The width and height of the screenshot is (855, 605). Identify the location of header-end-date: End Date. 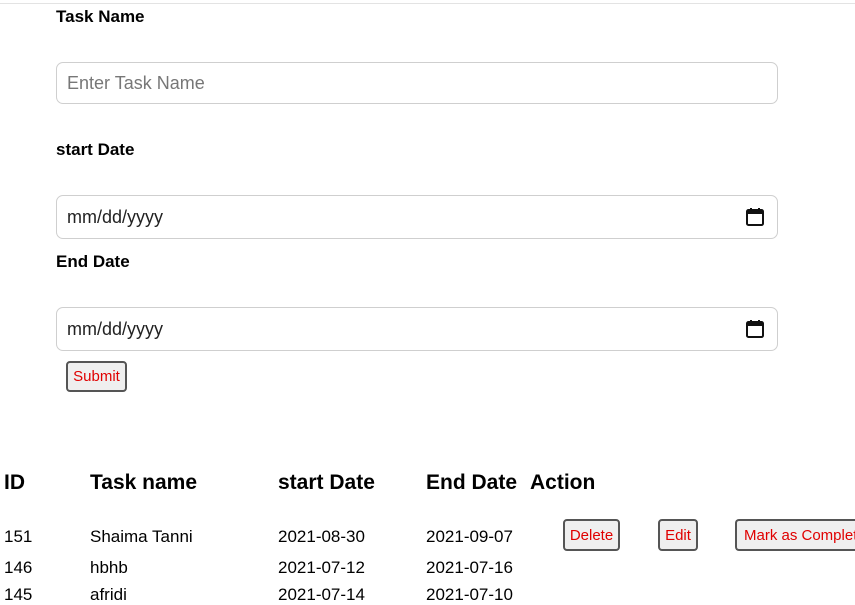
(472, 482).